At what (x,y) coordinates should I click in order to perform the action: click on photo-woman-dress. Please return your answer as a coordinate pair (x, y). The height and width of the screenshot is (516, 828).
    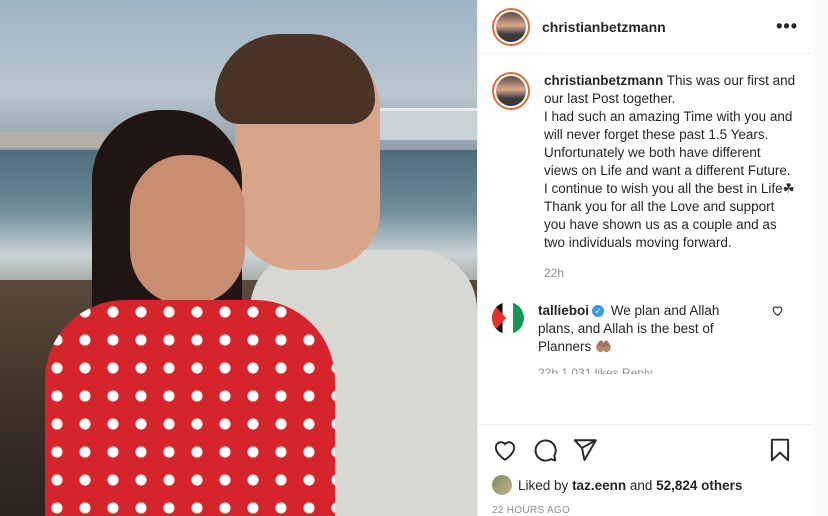
    Looking at the image, I should click on (190, 408).